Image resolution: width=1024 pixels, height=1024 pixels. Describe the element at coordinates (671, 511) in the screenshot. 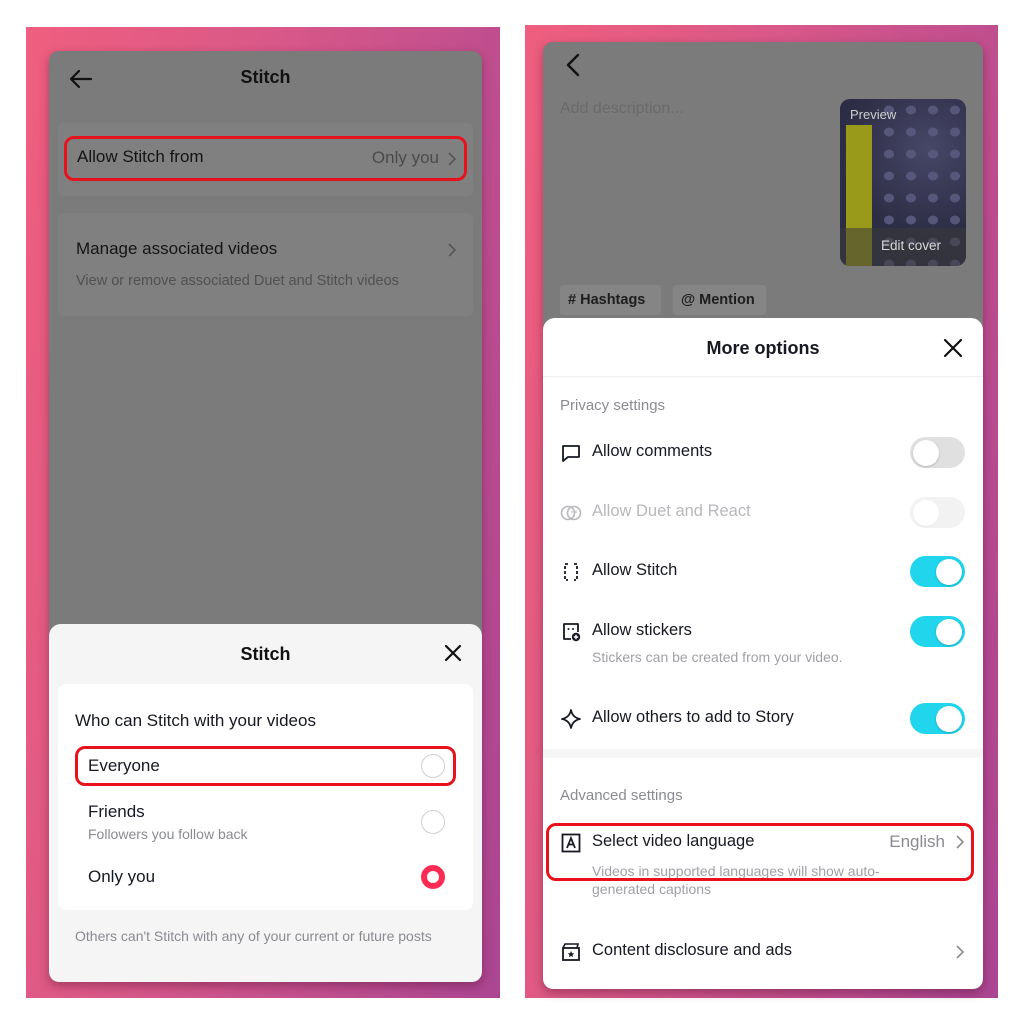

I see `row-label: Allow Duet and React` at that location.